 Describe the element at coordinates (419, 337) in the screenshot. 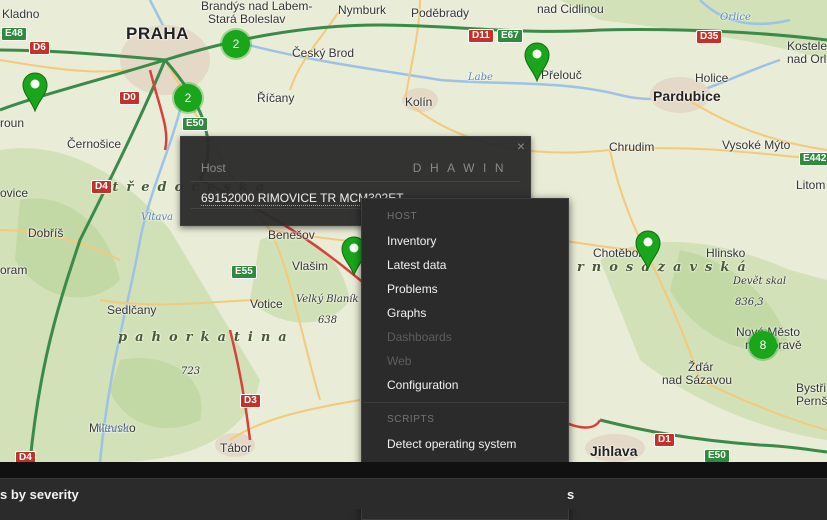

I see `menu-item-dashboards: Dashboards` at that location.